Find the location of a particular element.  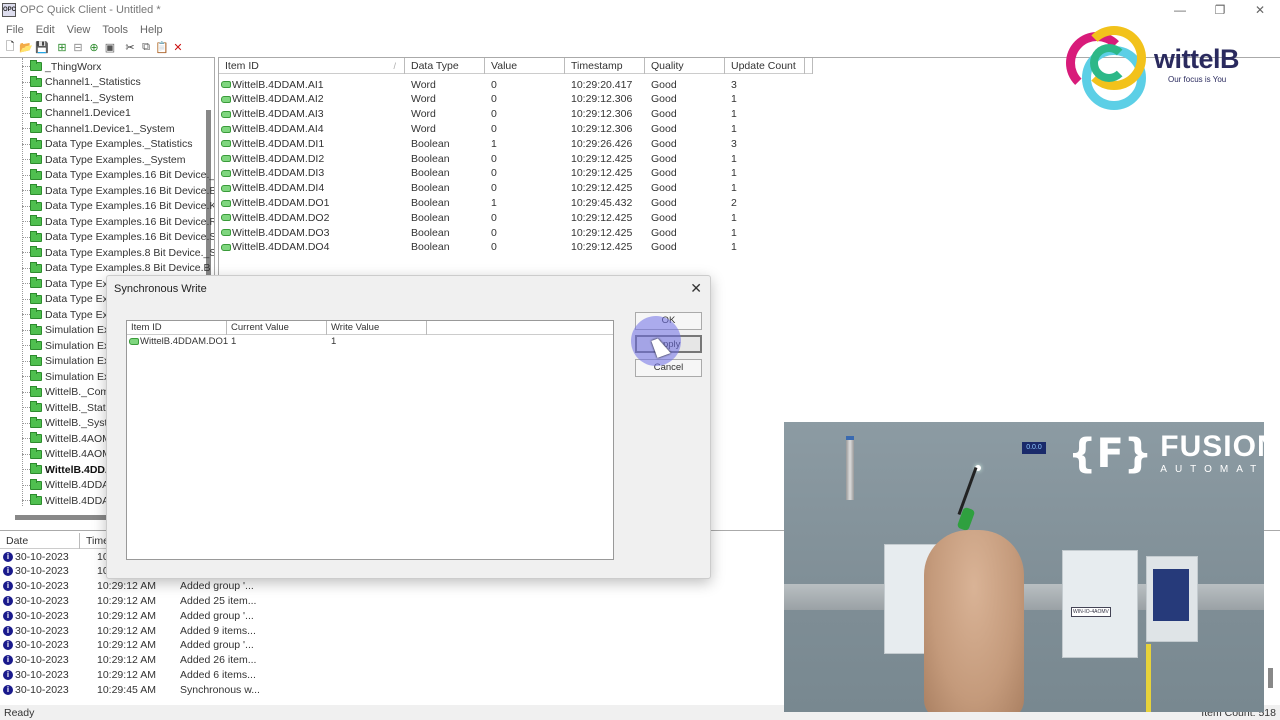

tree-item: Data Type Examples.16 Bit Device._ is located at coordinates (118, 175).